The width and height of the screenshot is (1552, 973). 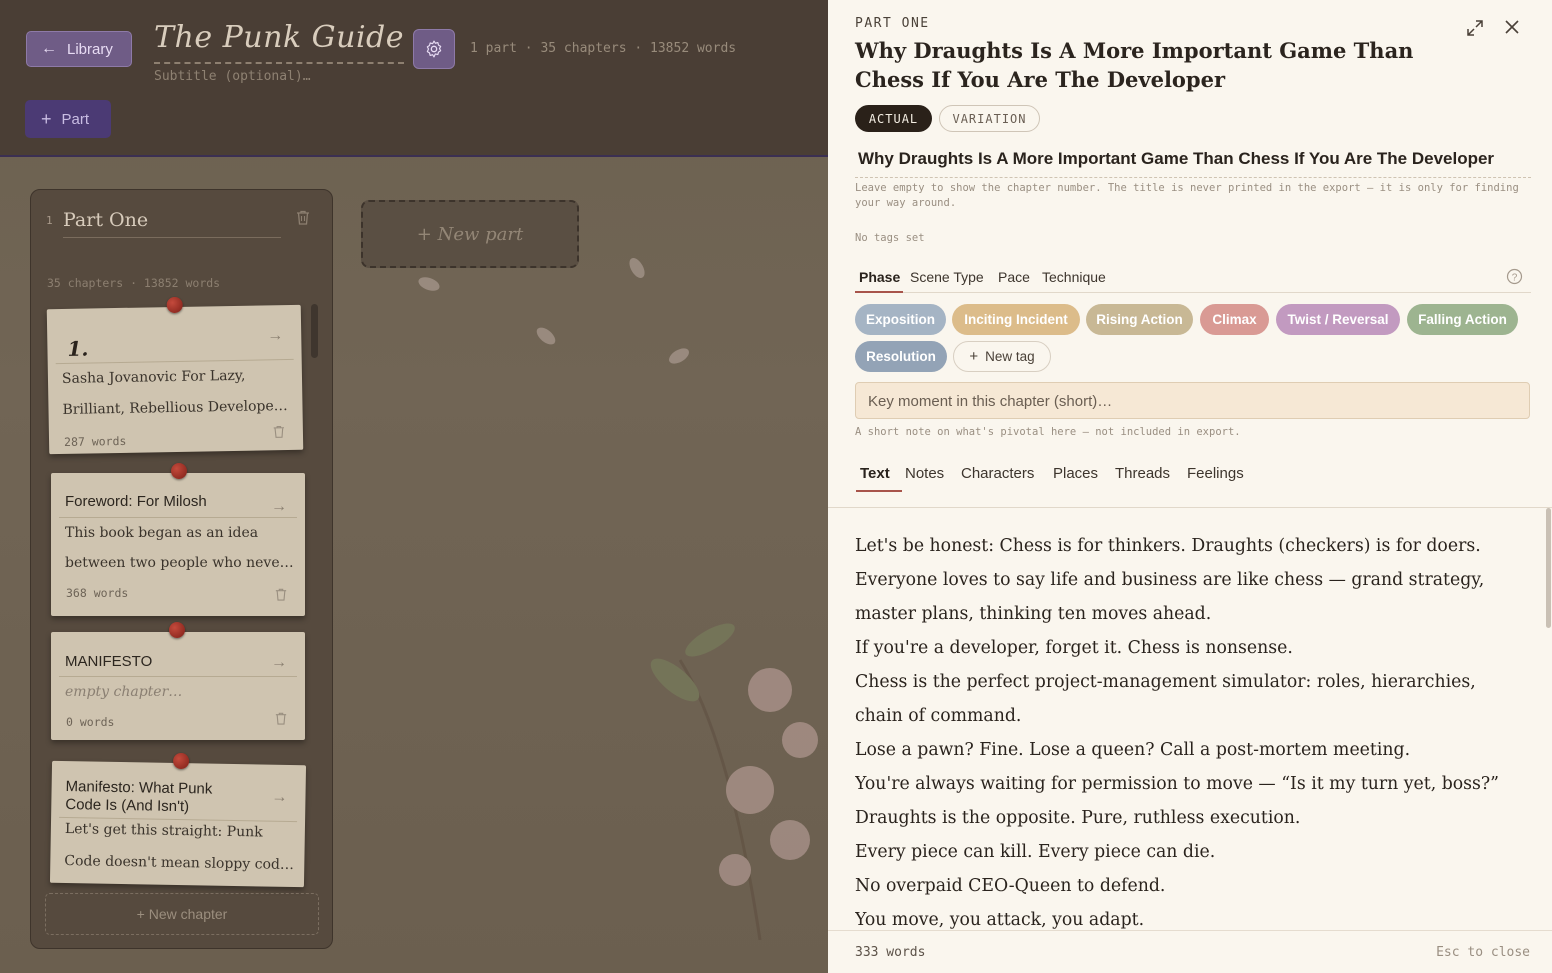 I want to click on tag-pill-inciting-incident: Inciting Incident, so click(x=1016, y=319).